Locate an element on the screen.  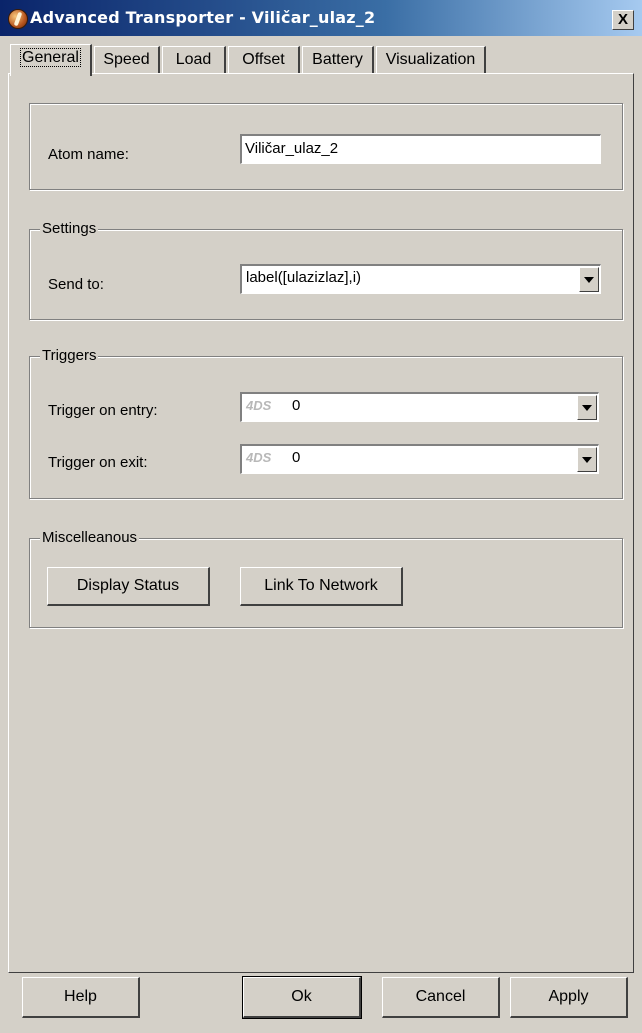
close-button: X is located at coordinates (623, 20).